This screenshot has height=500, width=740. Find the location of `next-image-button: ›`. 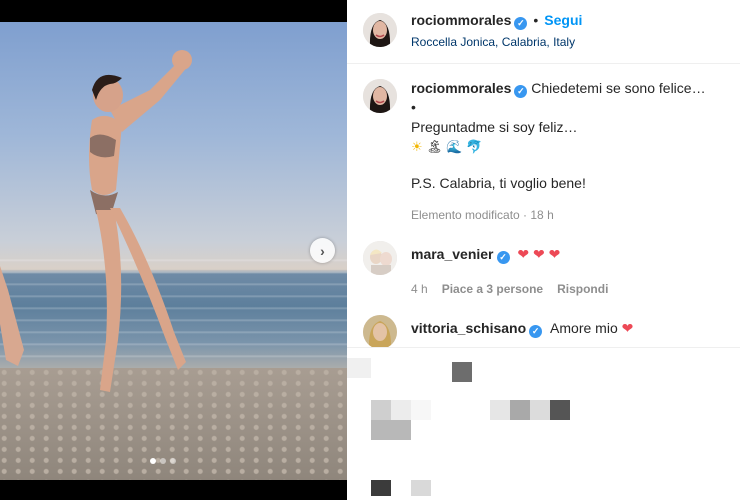

next-image-button: › is located at coordinates (322, 250).